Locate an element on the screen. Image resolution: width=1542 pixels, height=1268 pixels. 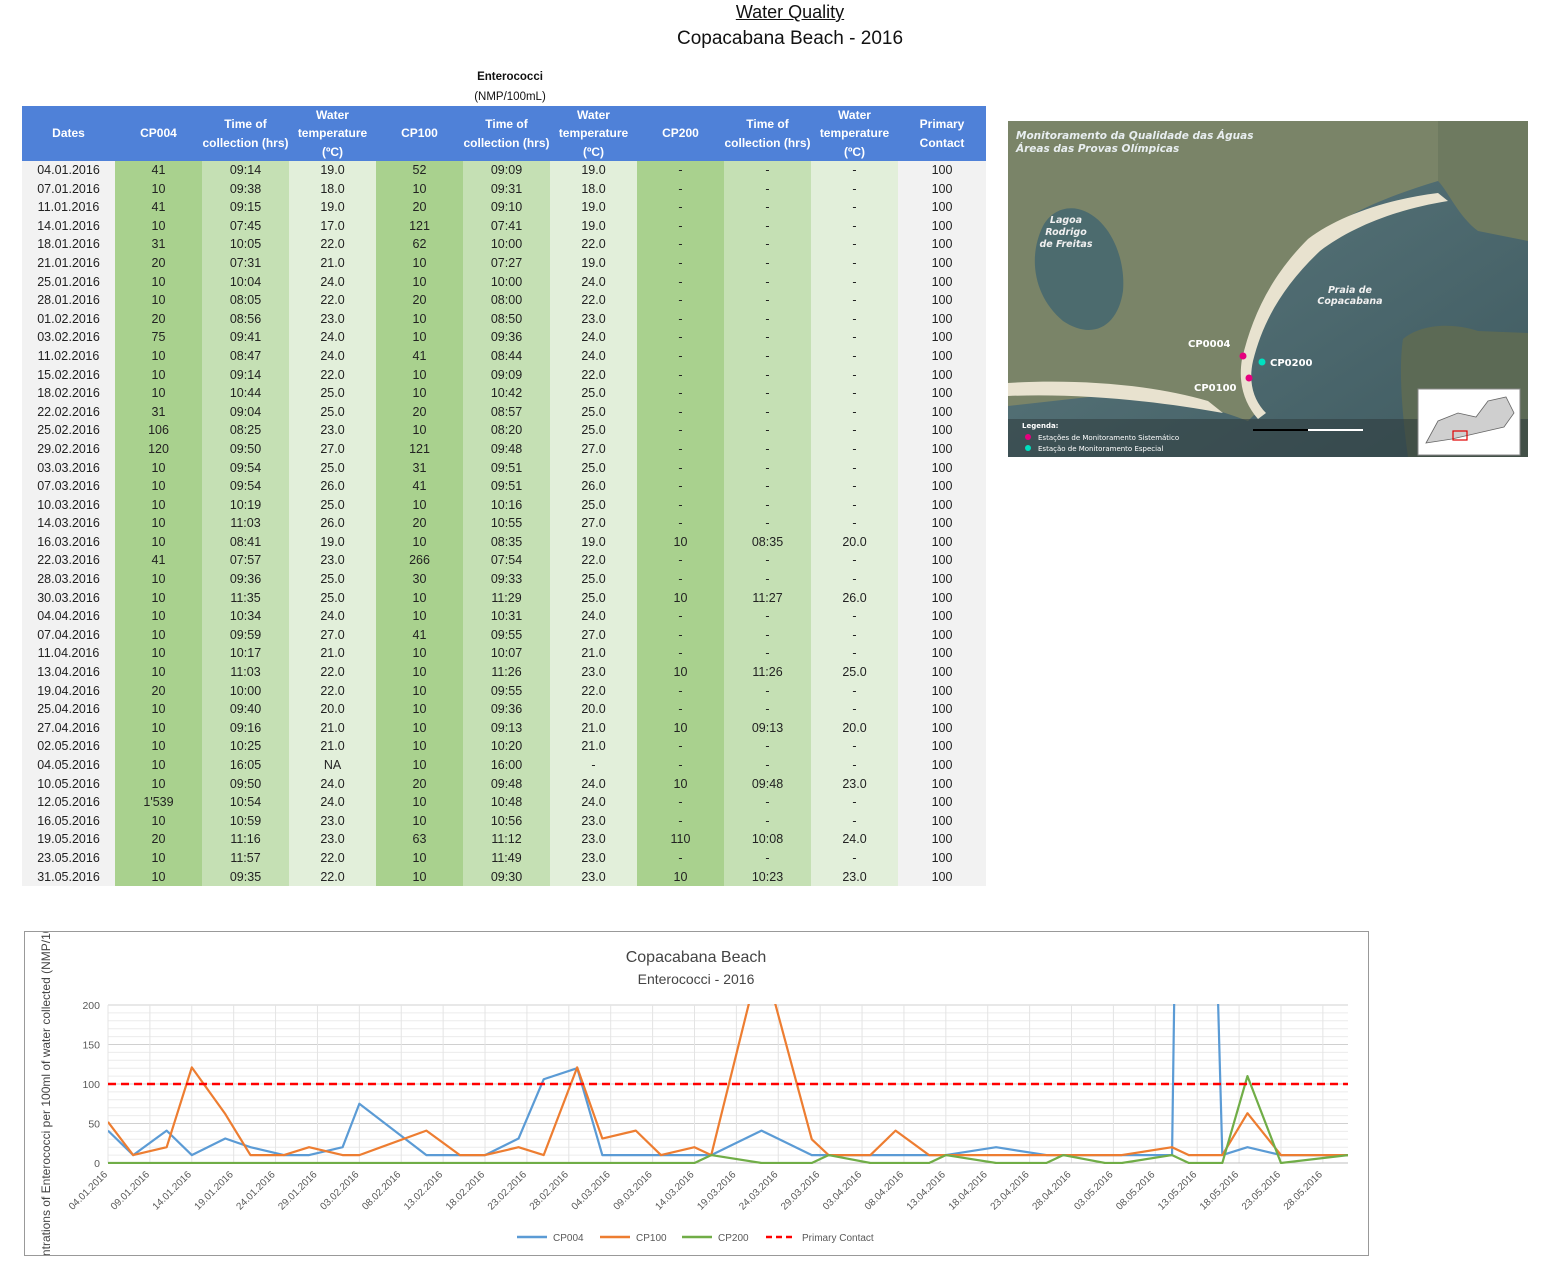
enterococci-unit-label: (NMP/100mL) is located at coordinates (510, 97).